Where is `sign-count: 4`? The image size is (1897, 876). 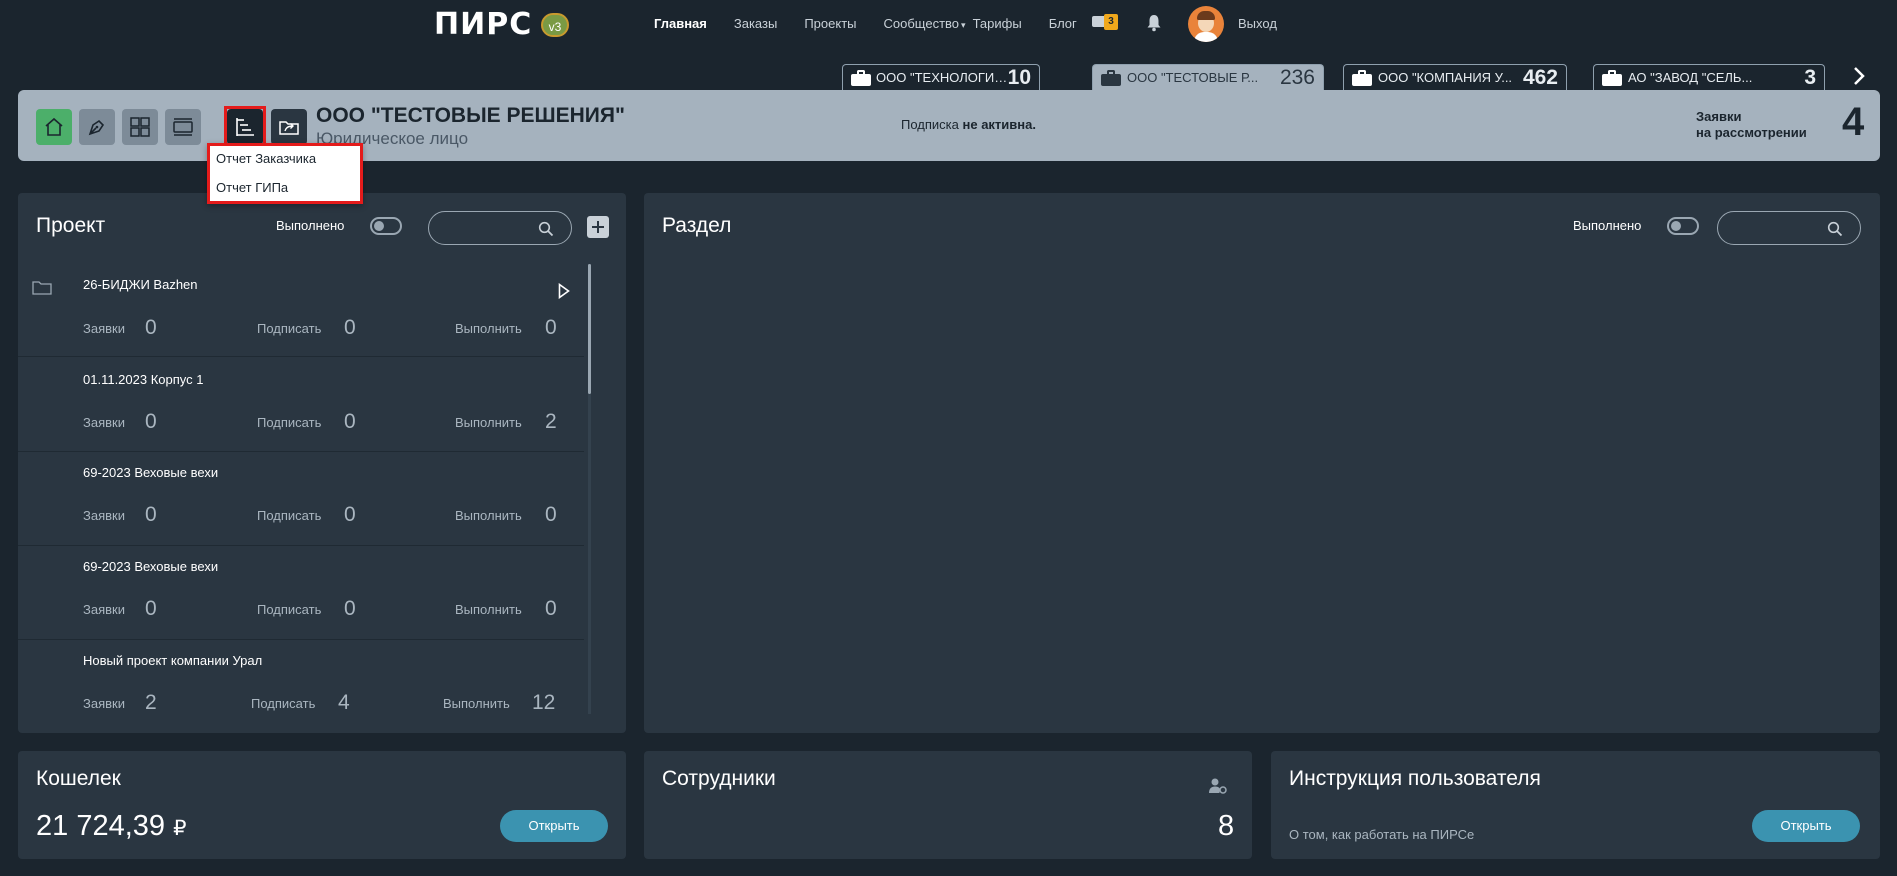
sign-count: 4 is located at coordinates (344, 702).